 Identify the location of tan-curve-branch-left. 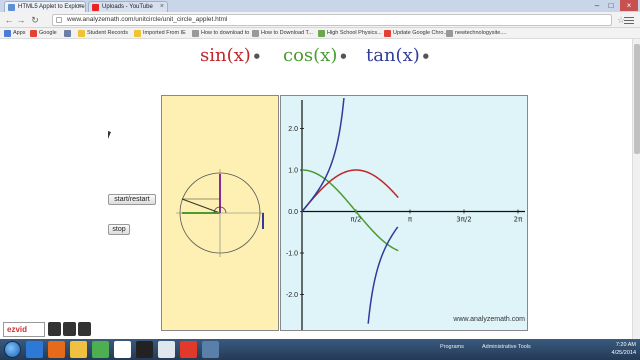
(323, 155).